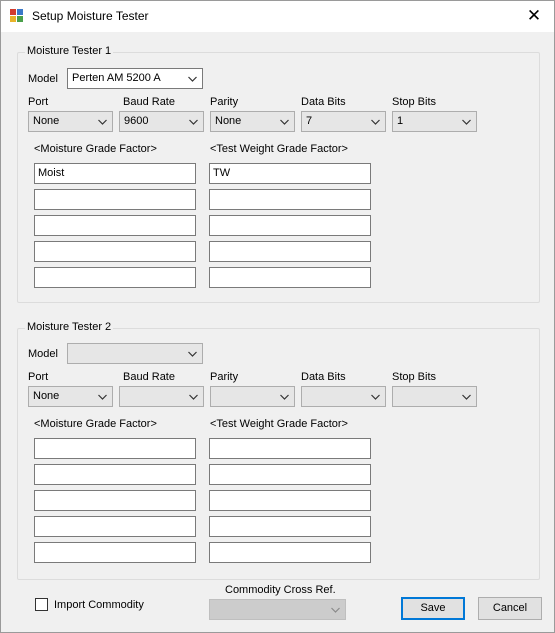  What do you see at coordinates (222, 173) in the screenshot?
I see `field-value: TW` at bounding box center [222, 173].